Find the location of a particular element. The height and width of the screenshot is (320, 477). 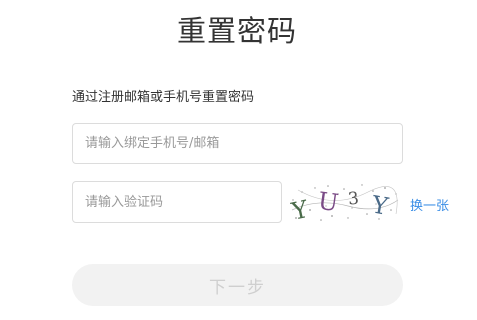

captcha-char: U is located at coordinates (328, 202).